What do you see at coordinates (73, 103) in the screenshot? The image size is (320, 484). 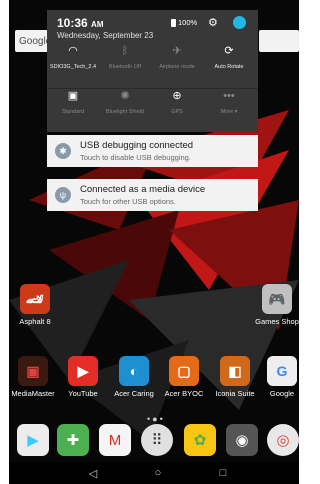 I see `tile-standard-mode: ▣ Standard` at bounding box center [73, 103].